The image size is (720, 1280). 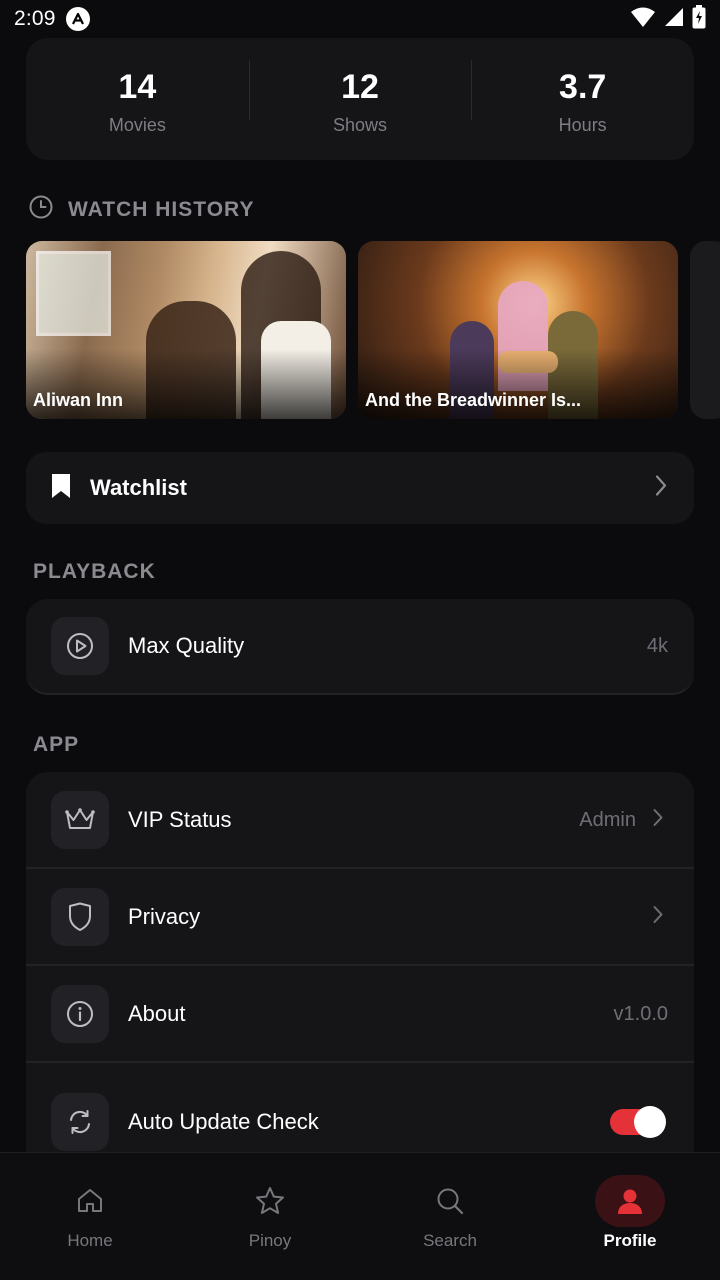 I want to click on app-notification-icon, so click(x=77, y=19).